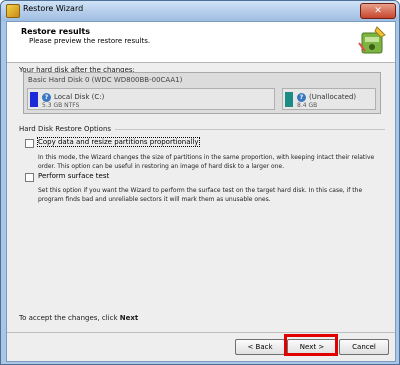  Describe the element at coordinates (29, 143) in the screenshot. I see `resize-proportionally-checkbox` at that location.